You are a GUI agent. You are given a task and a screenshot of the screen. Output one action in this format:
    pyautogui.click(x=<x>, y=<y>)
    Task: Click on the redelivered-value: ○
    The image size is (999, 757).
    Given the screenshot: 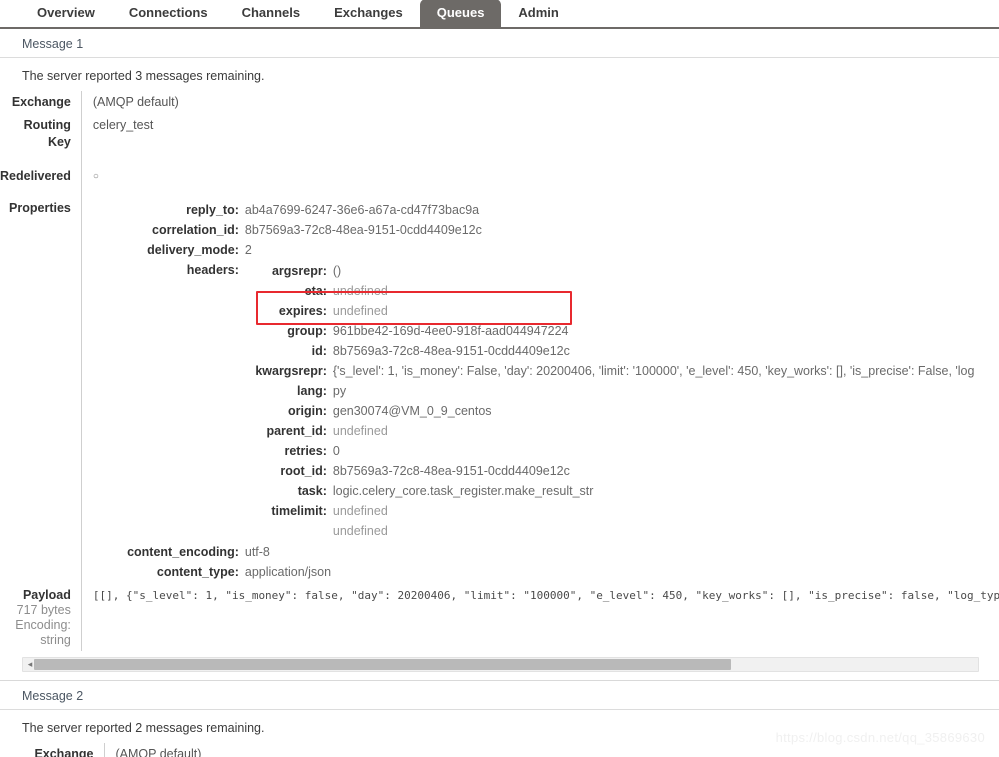 What is the action you would take?
    pyautogui.click(x=95, y=176)
    